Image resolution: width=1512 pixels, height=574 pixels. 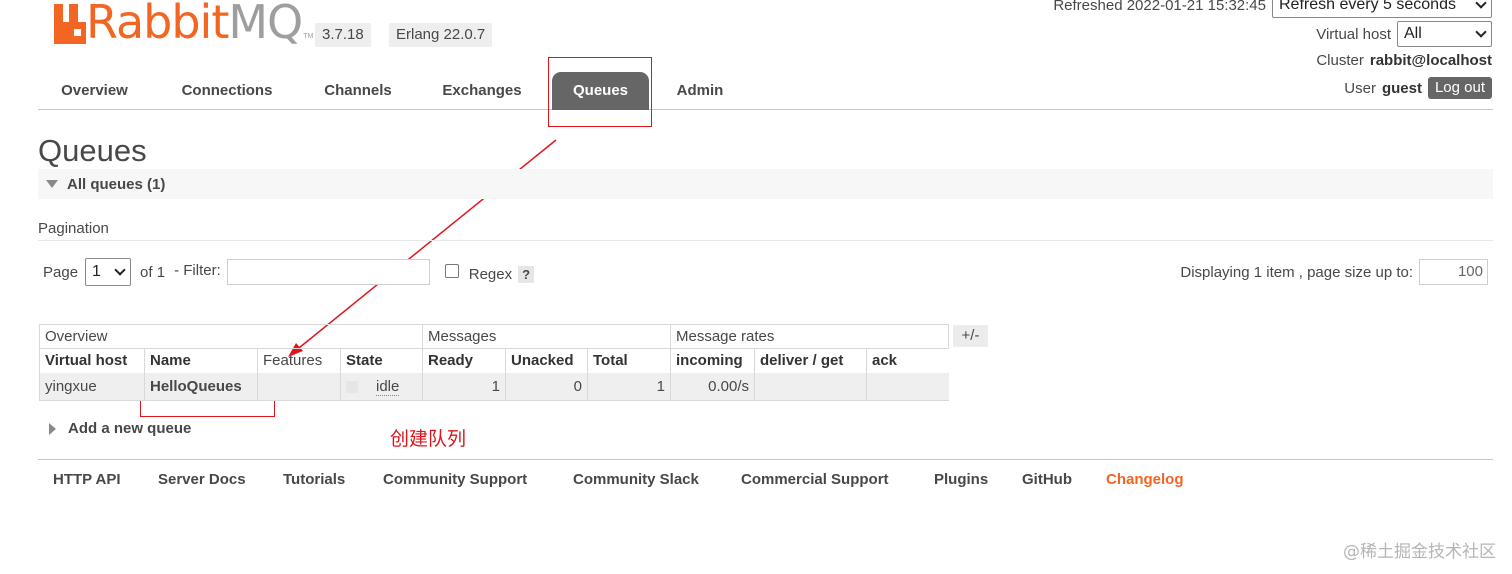 What do you see at coordinates (765, 184) in the screenshot?
I see `all-queues-section-header: All queues (1)` at bounding box center [765, 184].